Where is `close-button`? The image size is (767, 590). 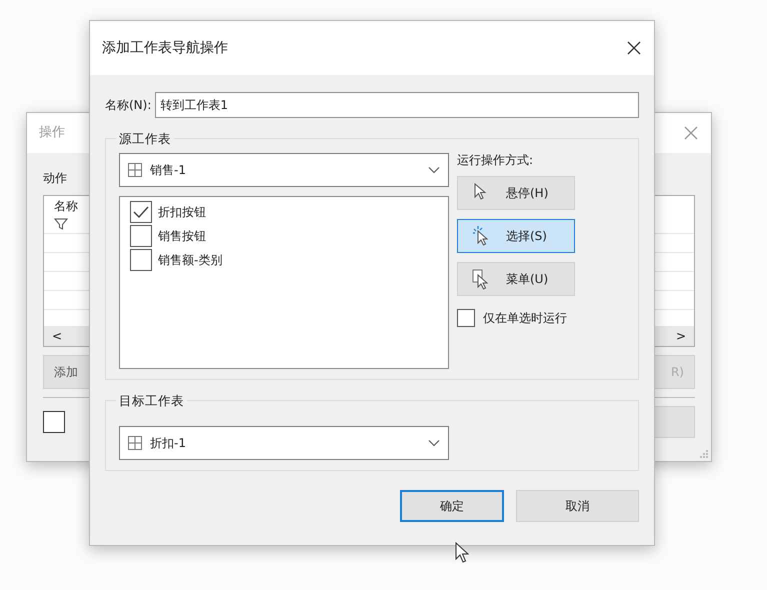
close-button is located at coordinates (634, 48).